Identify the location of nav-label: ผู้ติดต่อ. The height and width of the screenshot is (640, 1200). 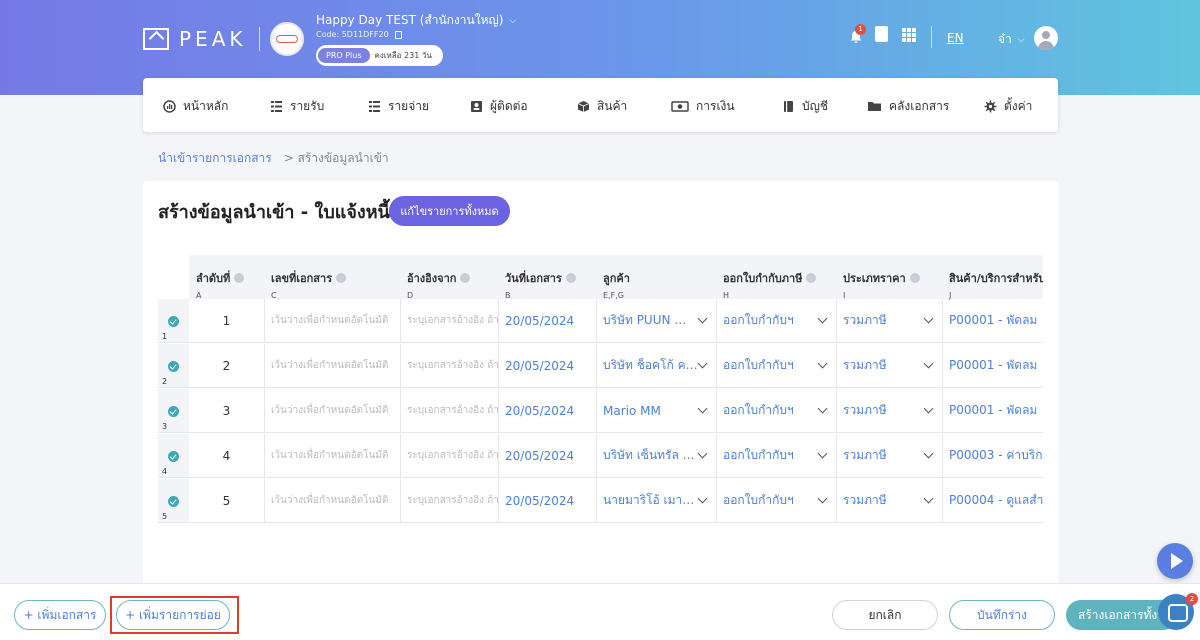
(509, 106).